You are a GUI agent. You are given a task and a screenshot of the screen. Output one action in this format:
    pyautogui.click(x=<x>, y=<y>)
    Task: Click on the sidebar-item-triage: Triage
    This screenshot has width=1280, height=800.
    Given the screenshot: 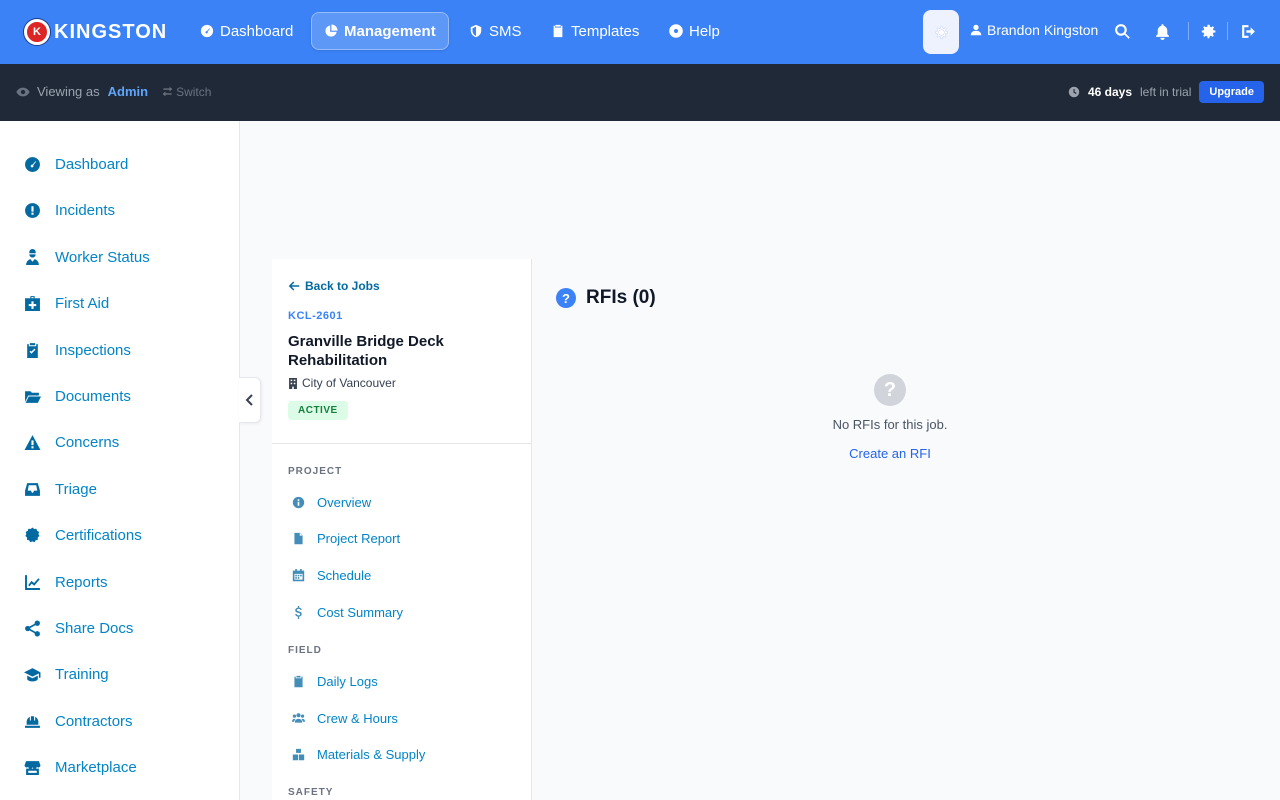 What is the action you would take?
    pyautogui.click(x=60, y=489)
    